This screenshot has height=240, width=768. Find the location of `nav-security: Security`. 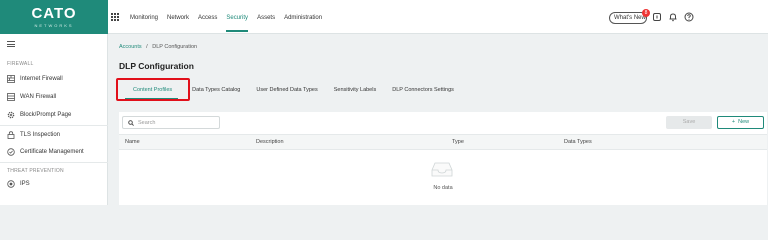

nav-security: Security is located at coordinates (237, 17).